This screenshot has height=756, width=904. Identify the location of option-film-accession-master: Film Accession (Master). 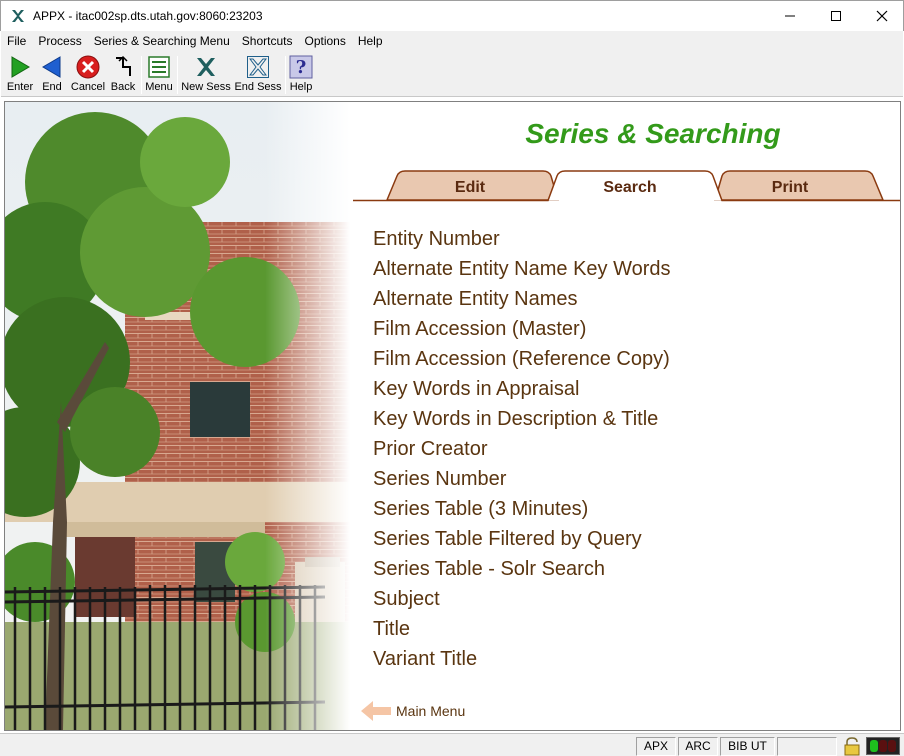
(522, 331).